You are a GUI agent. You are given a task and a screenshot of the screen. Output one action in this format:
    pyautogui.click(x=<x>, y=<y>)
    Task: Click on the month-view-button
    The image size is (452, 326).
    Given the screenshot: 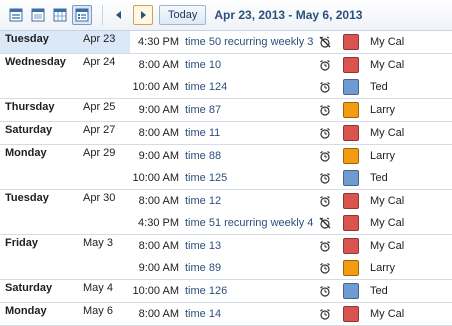 What is the action you would take?
    pyautogui.click(x=60, y=15)
    